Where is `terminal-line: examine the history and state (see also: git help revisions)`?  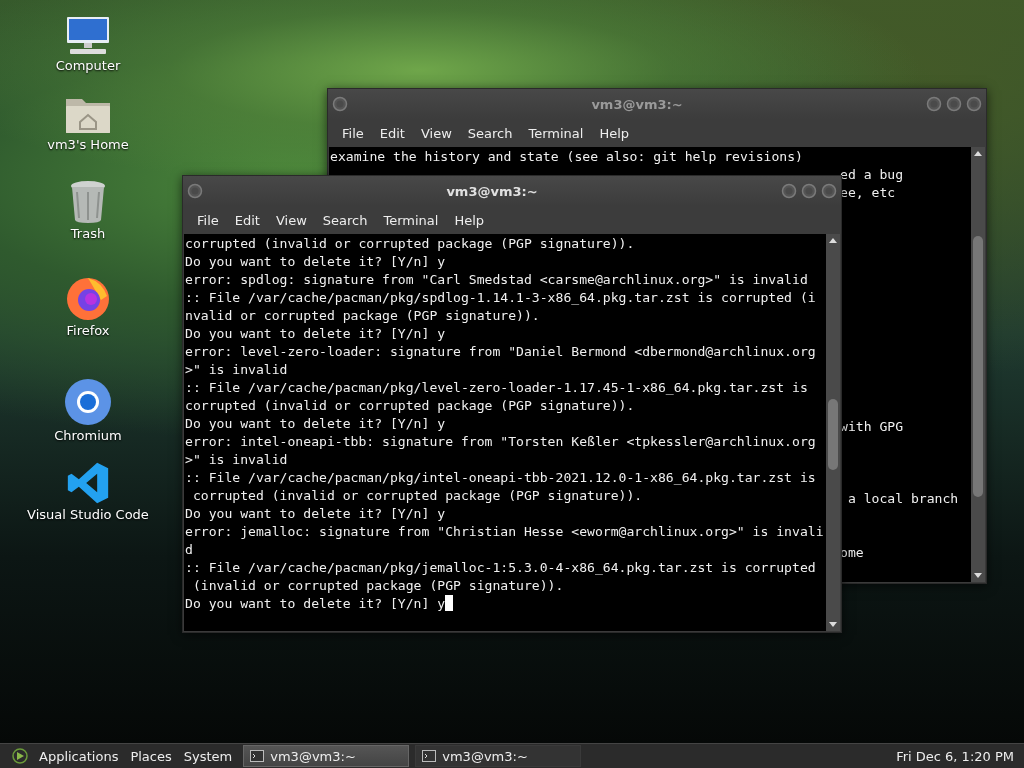 terminal-line: examine the history and state (see also: git help revisions) is located at coordinates (567, 157).